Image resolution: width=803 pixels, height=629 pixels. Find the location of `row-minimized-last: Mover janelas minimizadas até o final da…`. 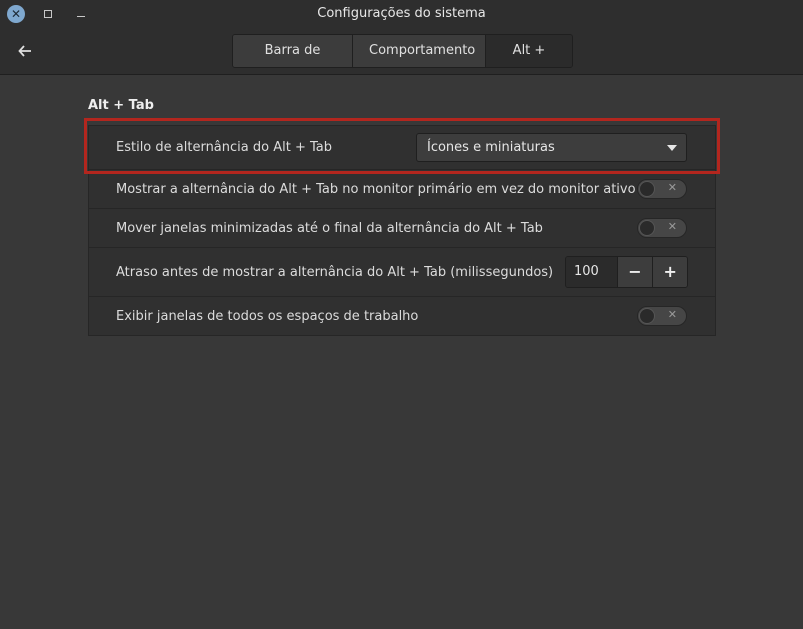

row-minimized-last: Mover janelas minimizadas até o final da… is located at coordinates (402, 228).